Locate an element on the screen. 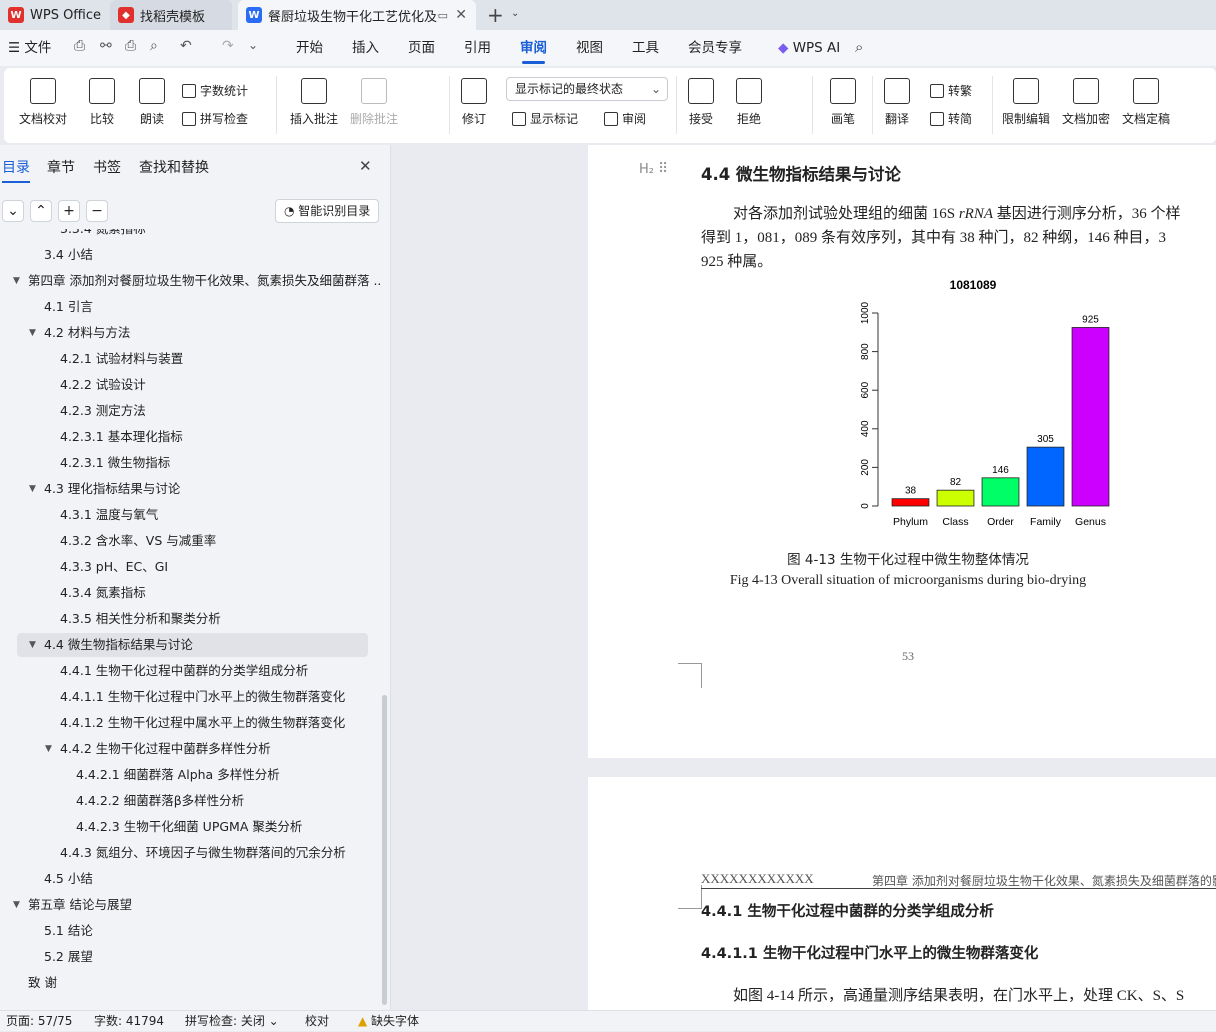  spell-check-status: 拼写检查: 关闭 ⌄ is located at coordinates (232, 1021).